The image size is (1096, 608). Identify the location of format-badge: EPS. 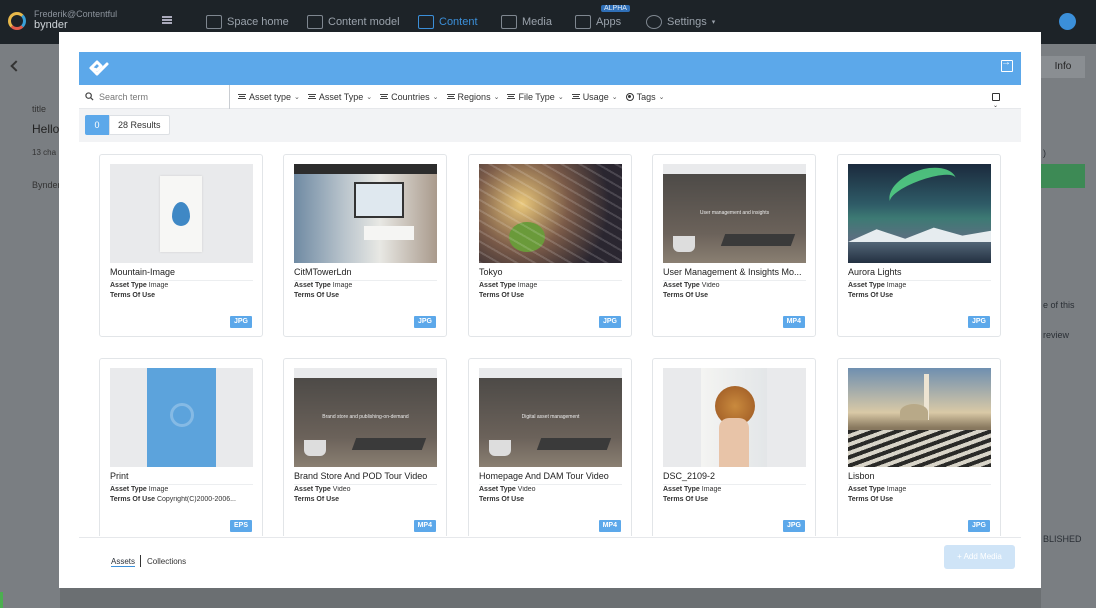
(240, 526).